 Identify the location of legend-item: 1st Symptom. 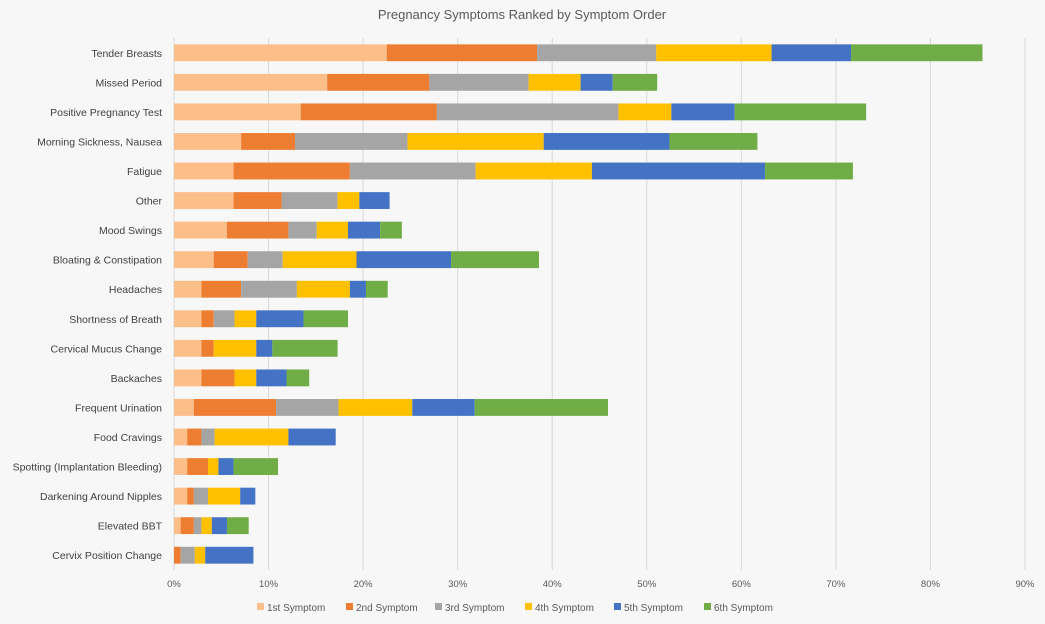
(291, 608).